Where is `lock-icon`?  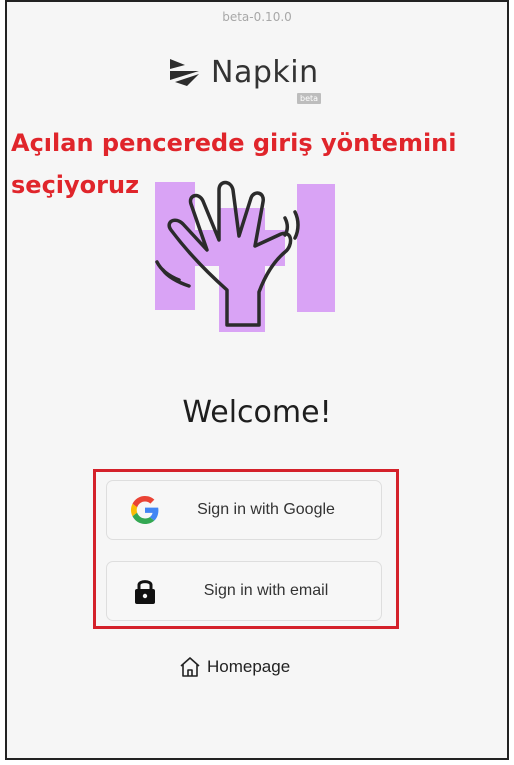
lock-icon is located at coordinates (145, 591).